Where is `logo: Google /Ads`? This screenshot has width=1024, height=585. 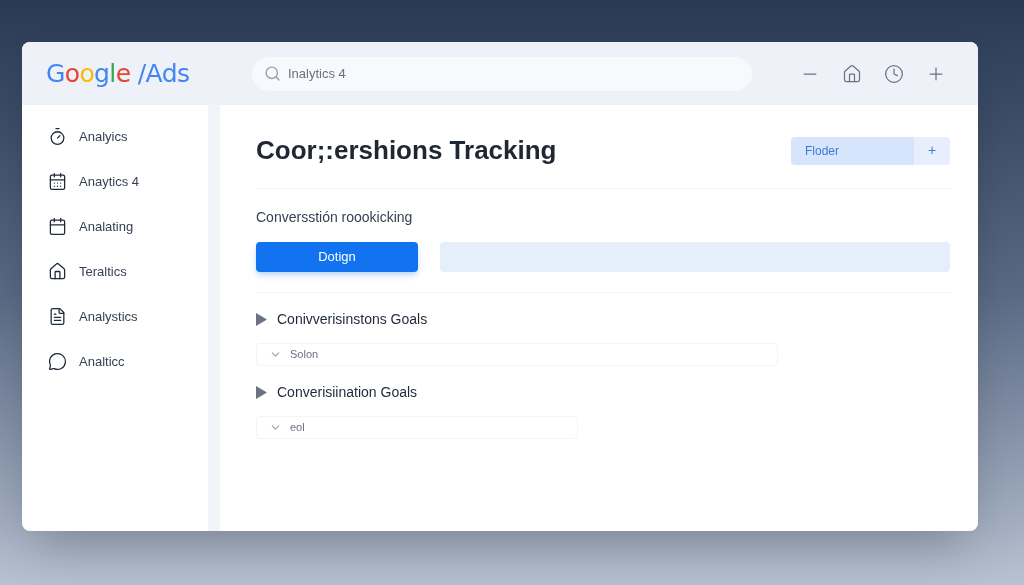 logo: Google /Ads is located at coordinates (118, 73).